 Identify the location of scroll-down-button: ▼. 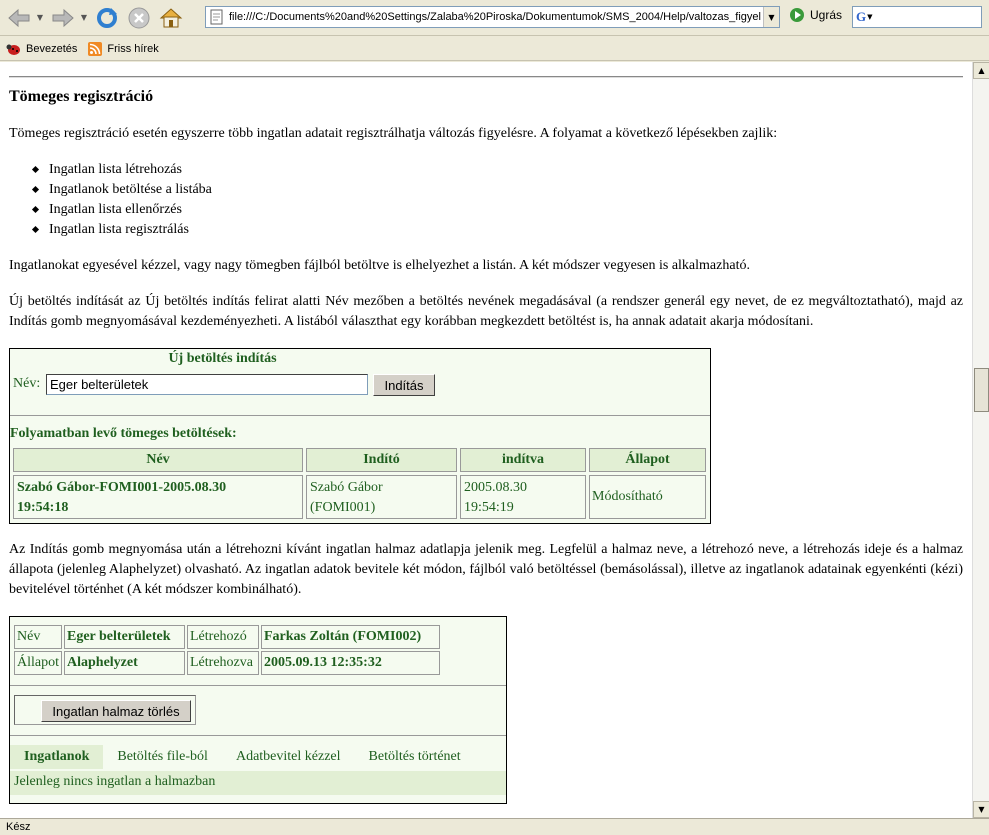
(981, 809).